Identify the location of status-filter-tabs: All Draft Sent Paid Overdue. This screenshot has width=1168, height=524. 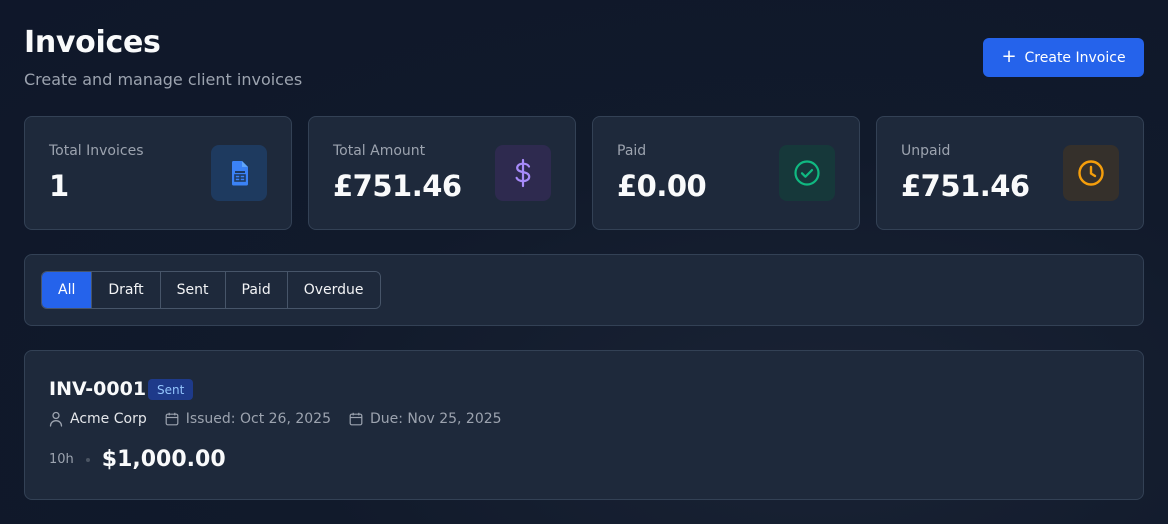
(211, 290).